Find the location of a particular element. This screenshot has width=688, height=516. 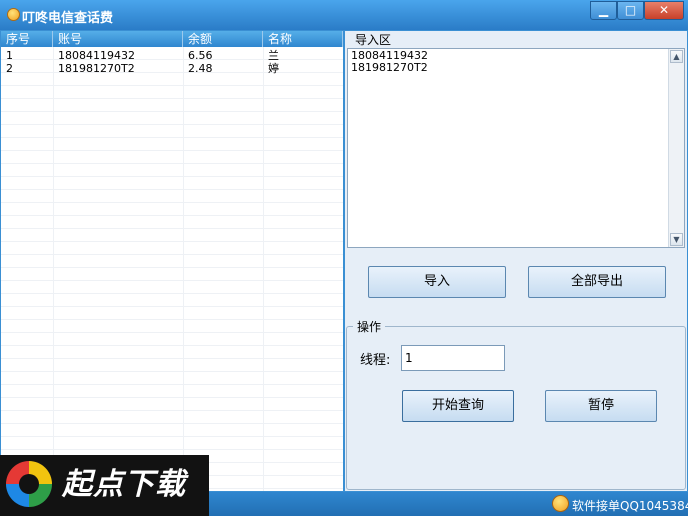

column-header-name: 名称 is located at coordinates (303, 39).